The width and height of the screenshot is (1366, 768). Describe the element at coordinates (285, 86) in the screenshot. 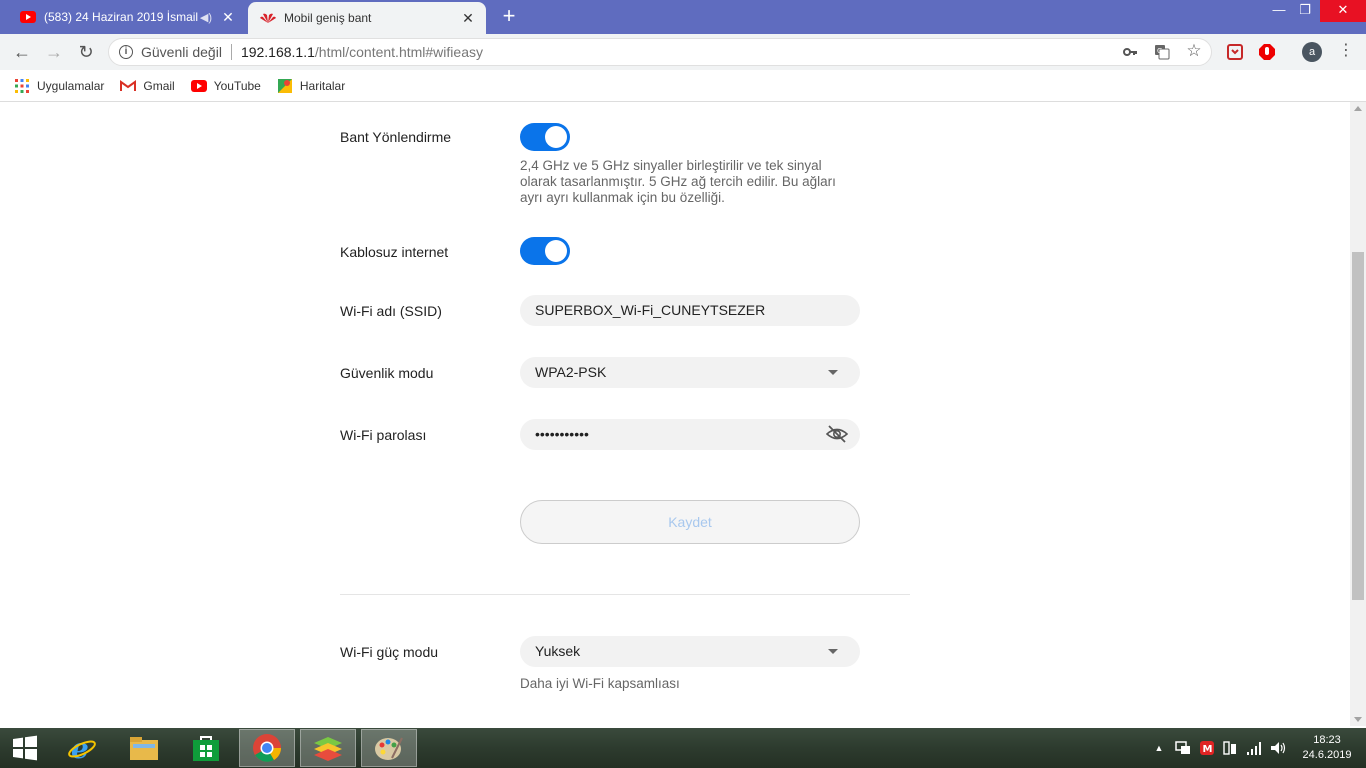

I see `maps-icon` at that location.